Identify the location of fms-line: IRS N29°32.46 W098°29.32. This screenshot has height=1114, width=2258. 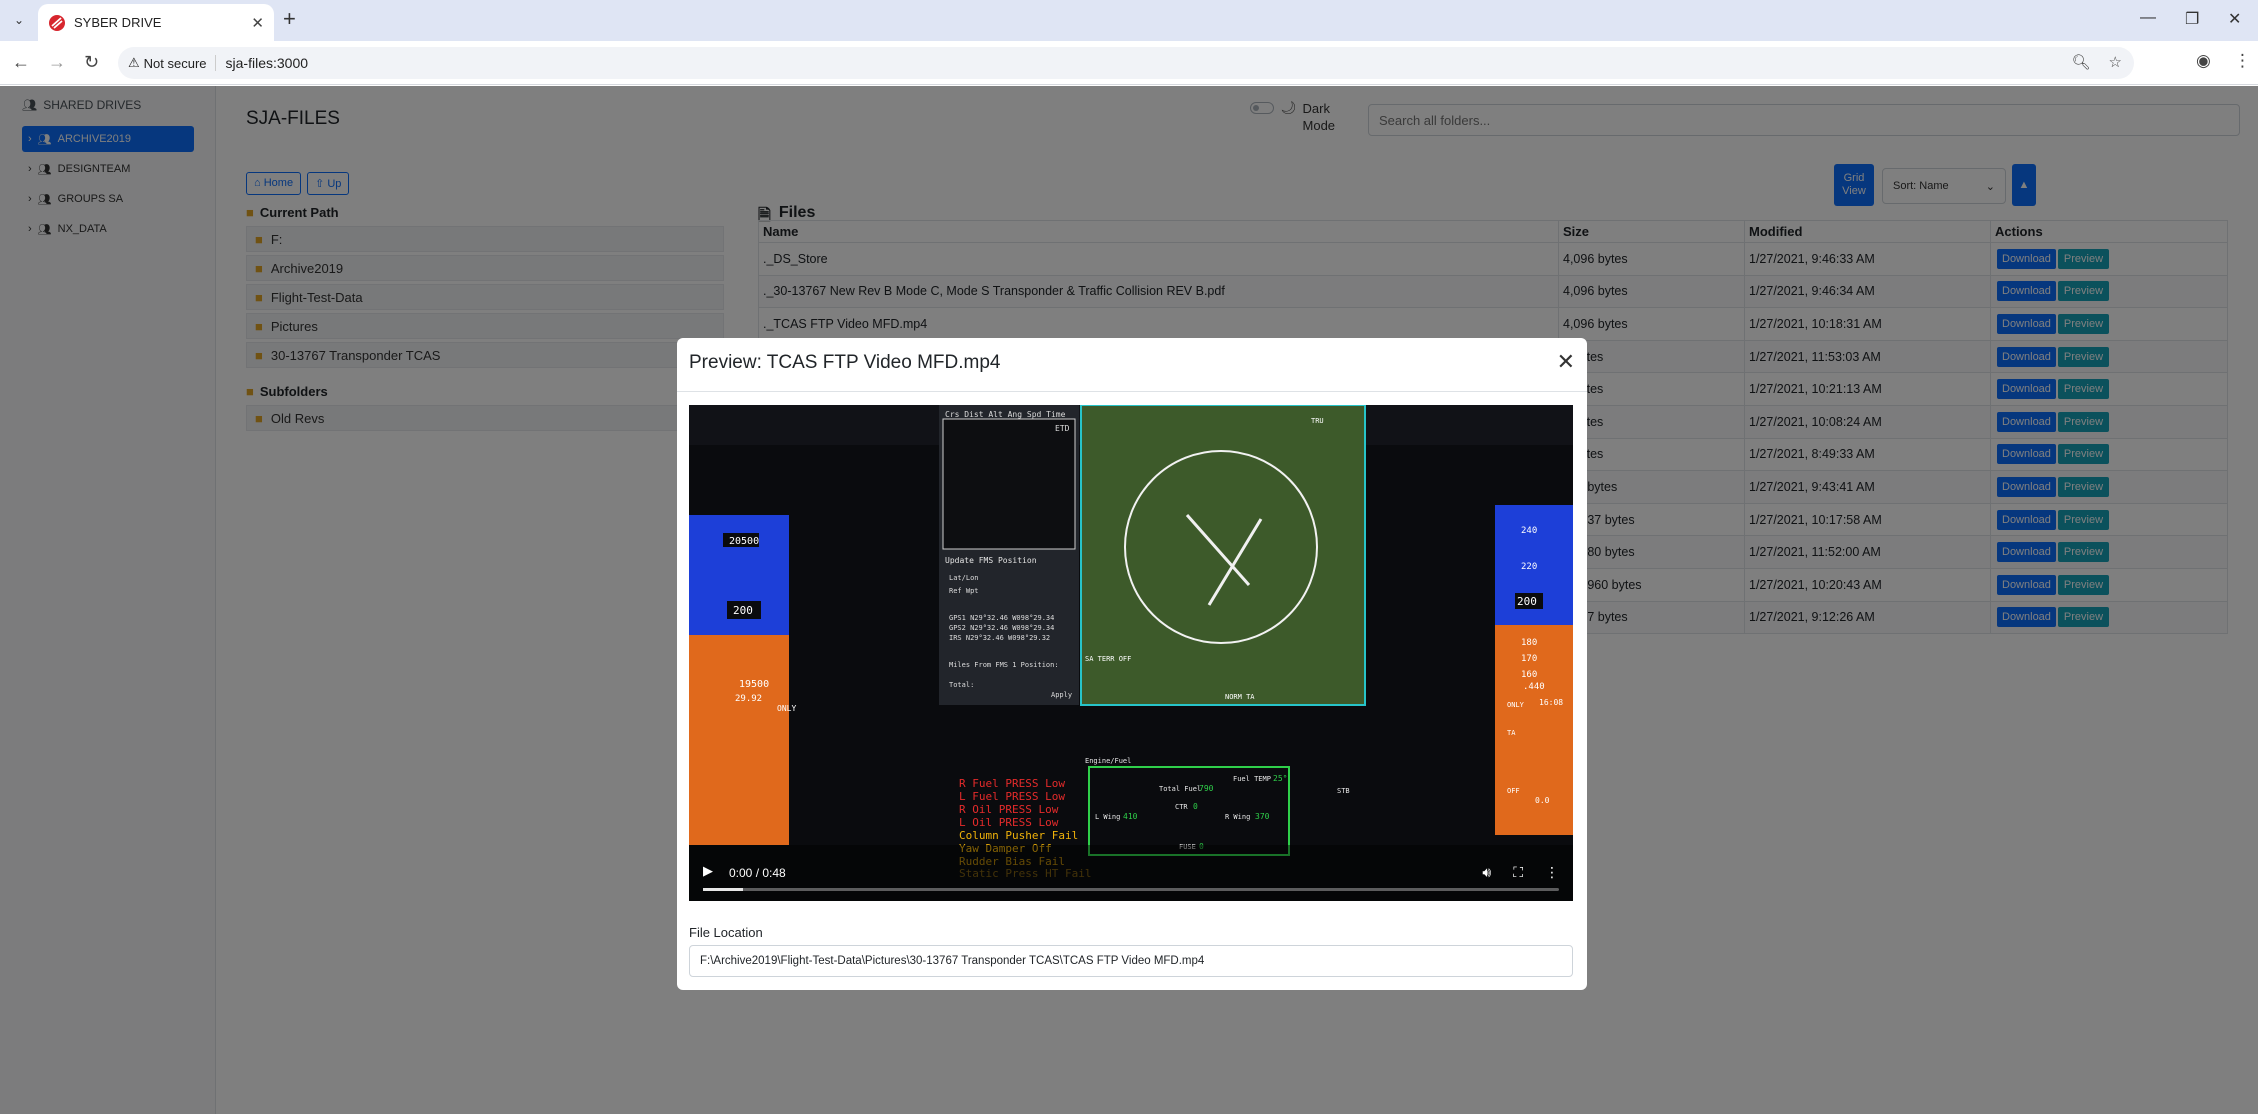
(999, 638).